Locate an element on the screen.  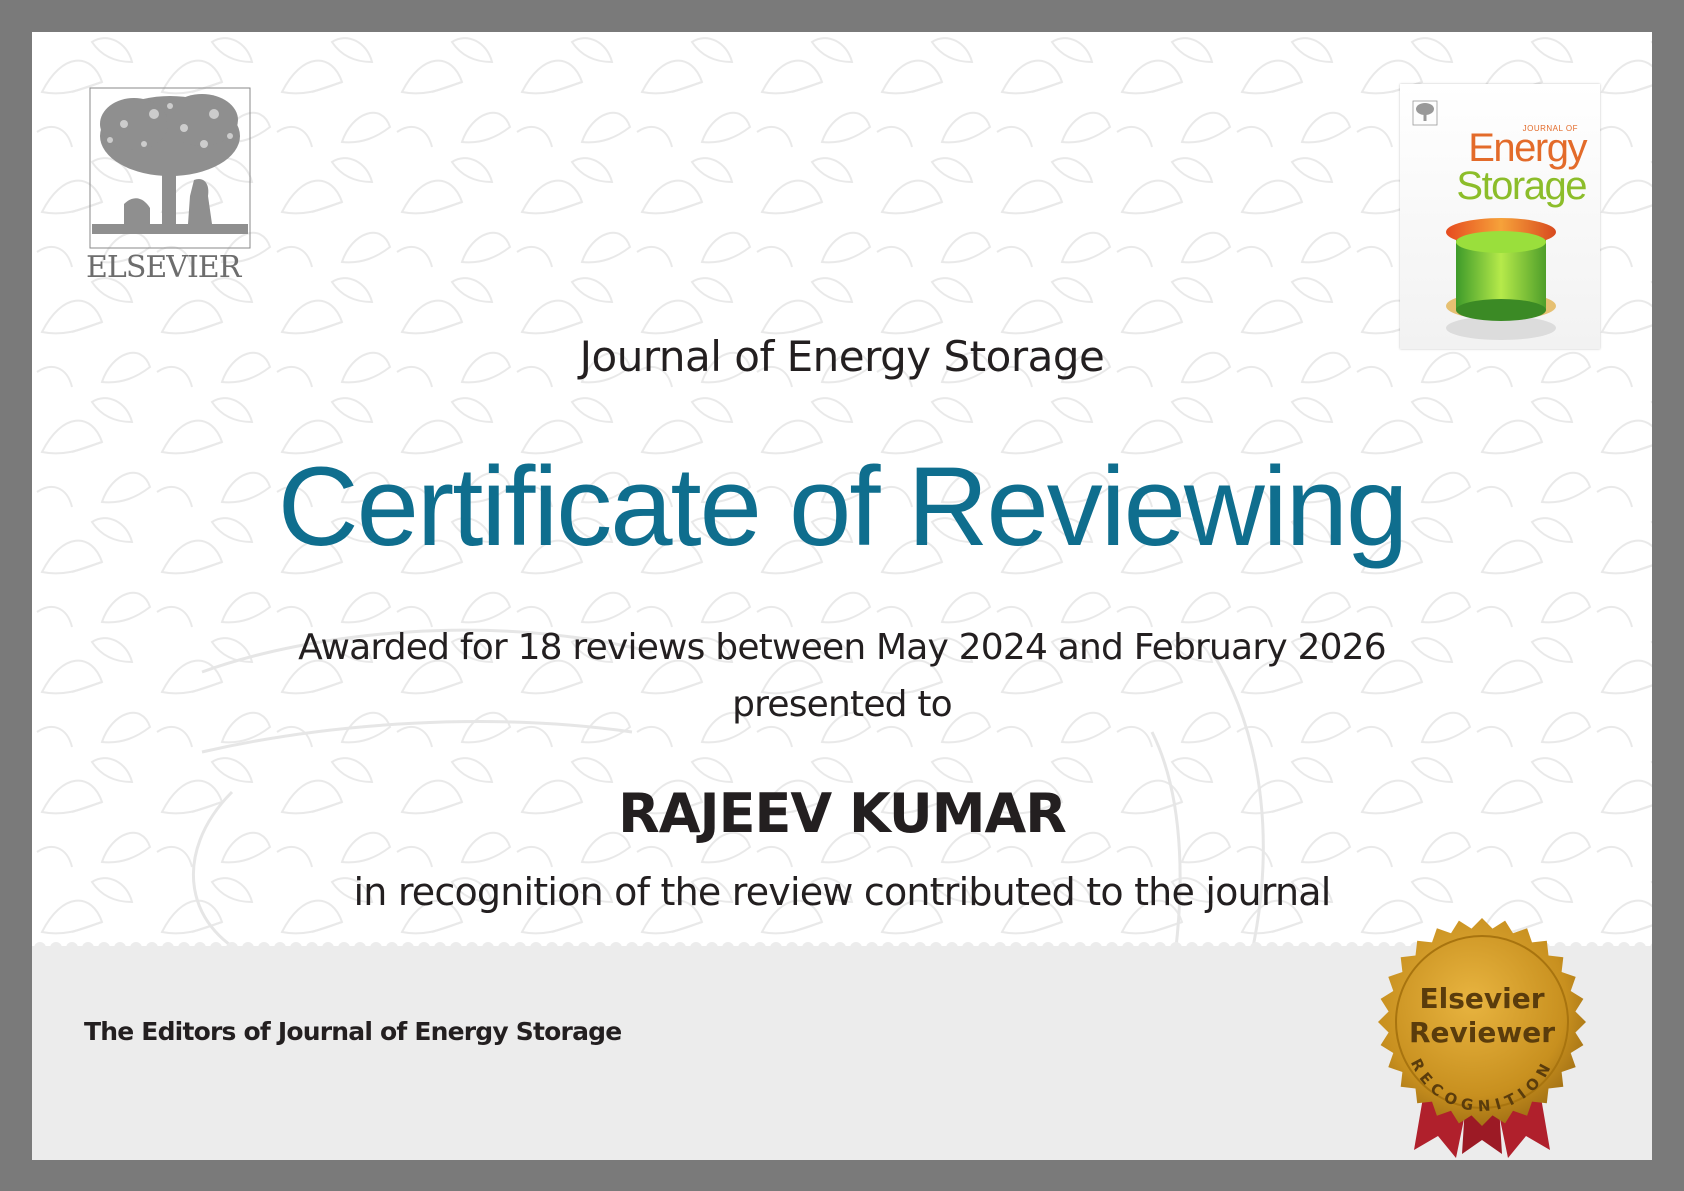
journal-name: Journal of Energy Storage is located at coordinates (842, 356).